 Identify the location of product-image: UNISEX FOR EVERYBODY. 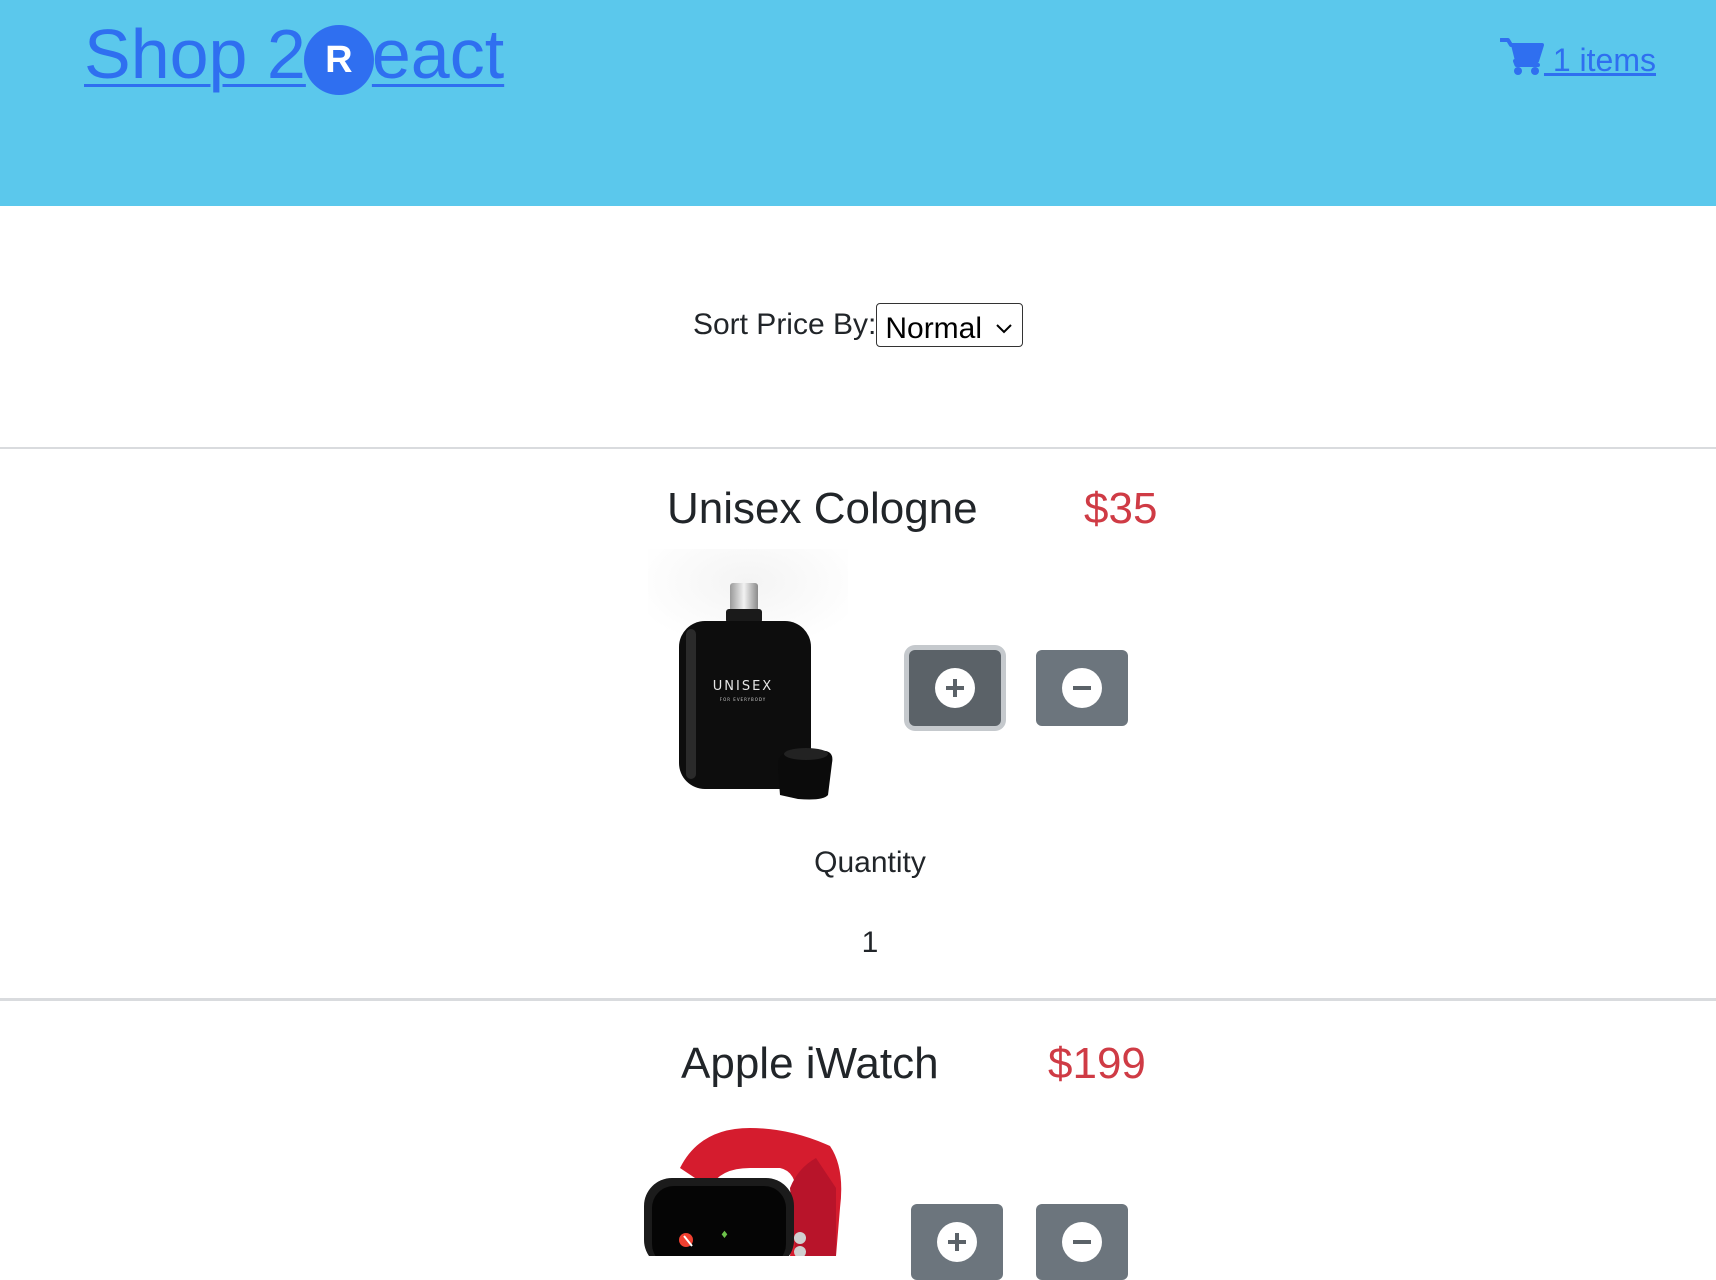
(748, 679).